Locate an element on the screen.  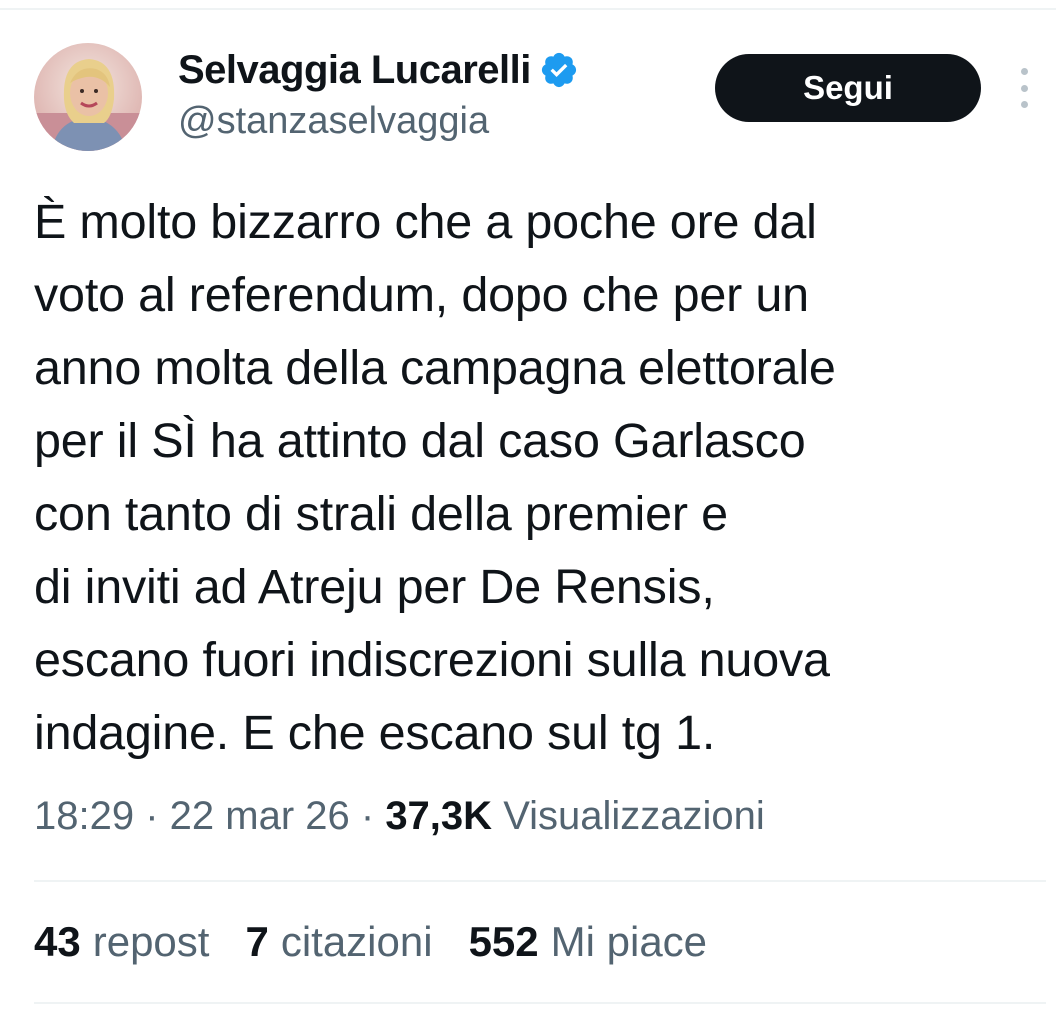
quotes-stat: 7 citazioni is located at coordinates (338, 942).